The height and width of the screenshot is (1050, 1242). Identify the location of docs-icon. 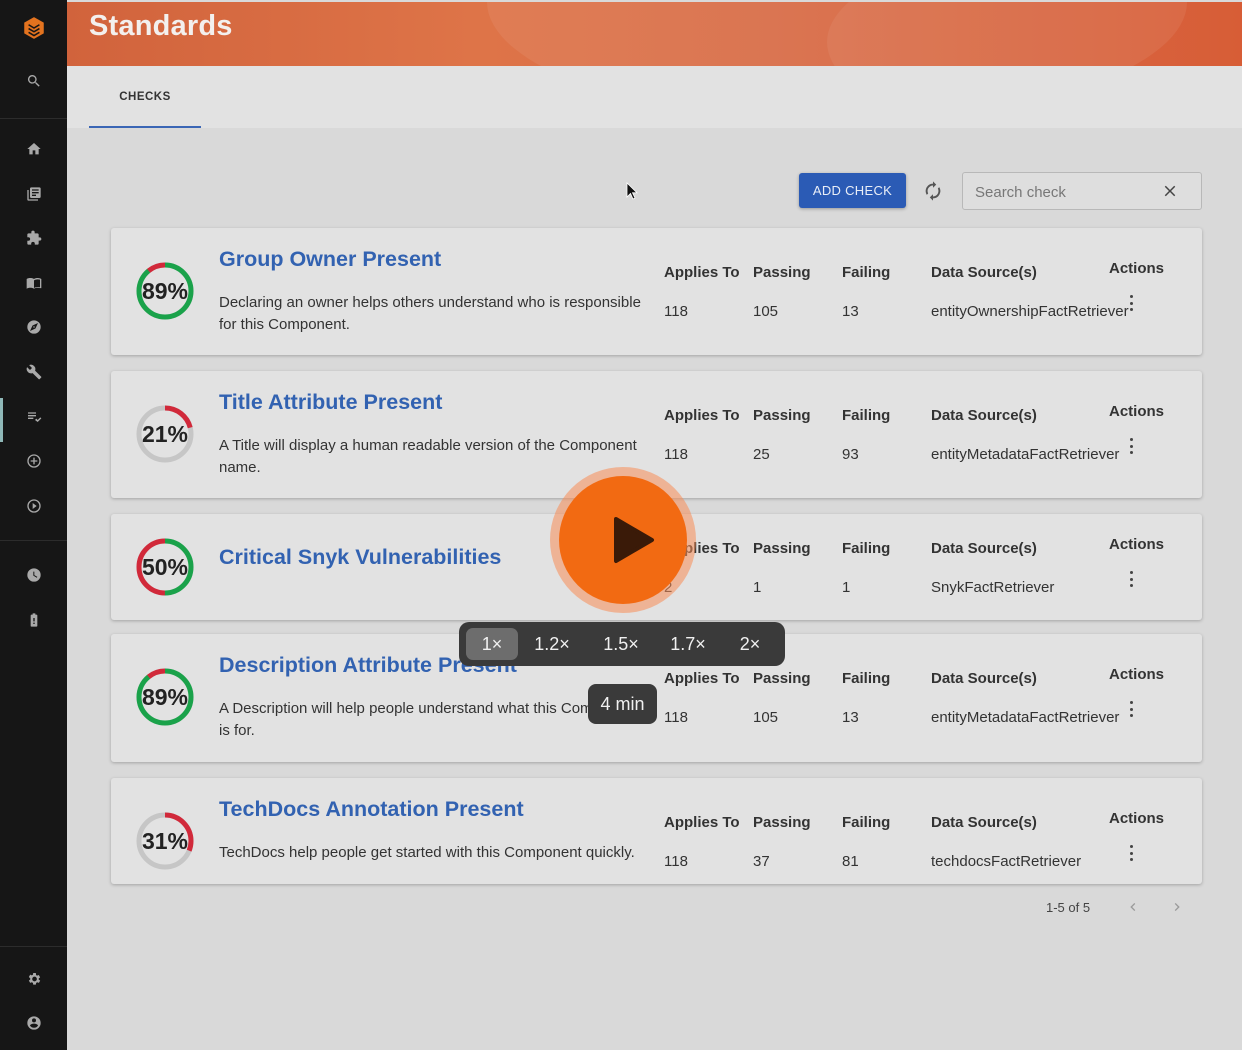
(33, 283).